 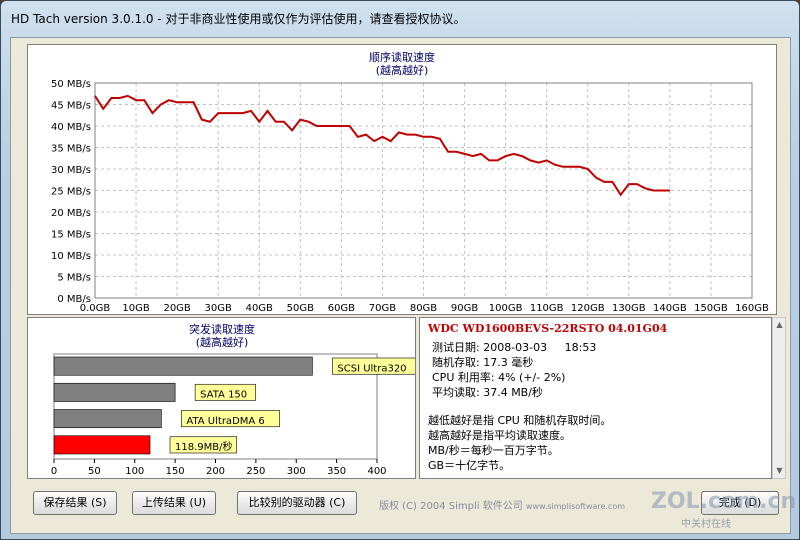 What do you see at coordinates (75, 503) in the screenshot?
I see `save-results-button: 保存结果 (S)` at bounding box center [75, 503].